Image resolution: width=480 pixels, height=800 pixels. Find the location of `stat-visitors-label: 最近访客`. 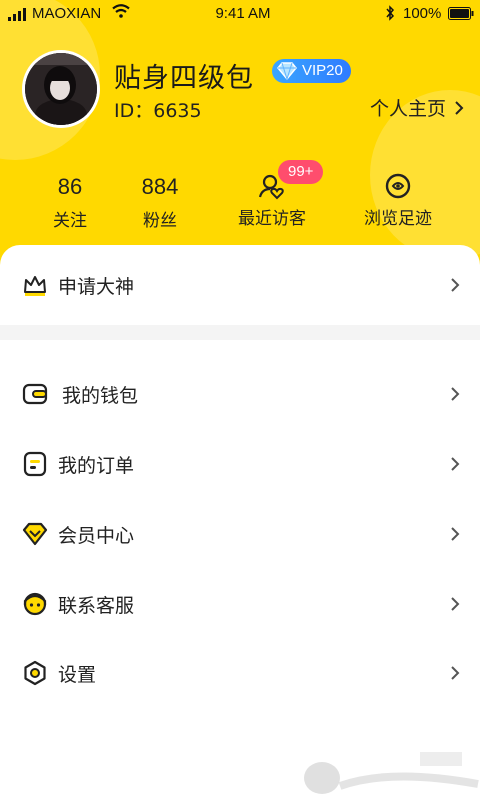

stat-visitors-label: 最近访客 is located at coordinates (272, 219).